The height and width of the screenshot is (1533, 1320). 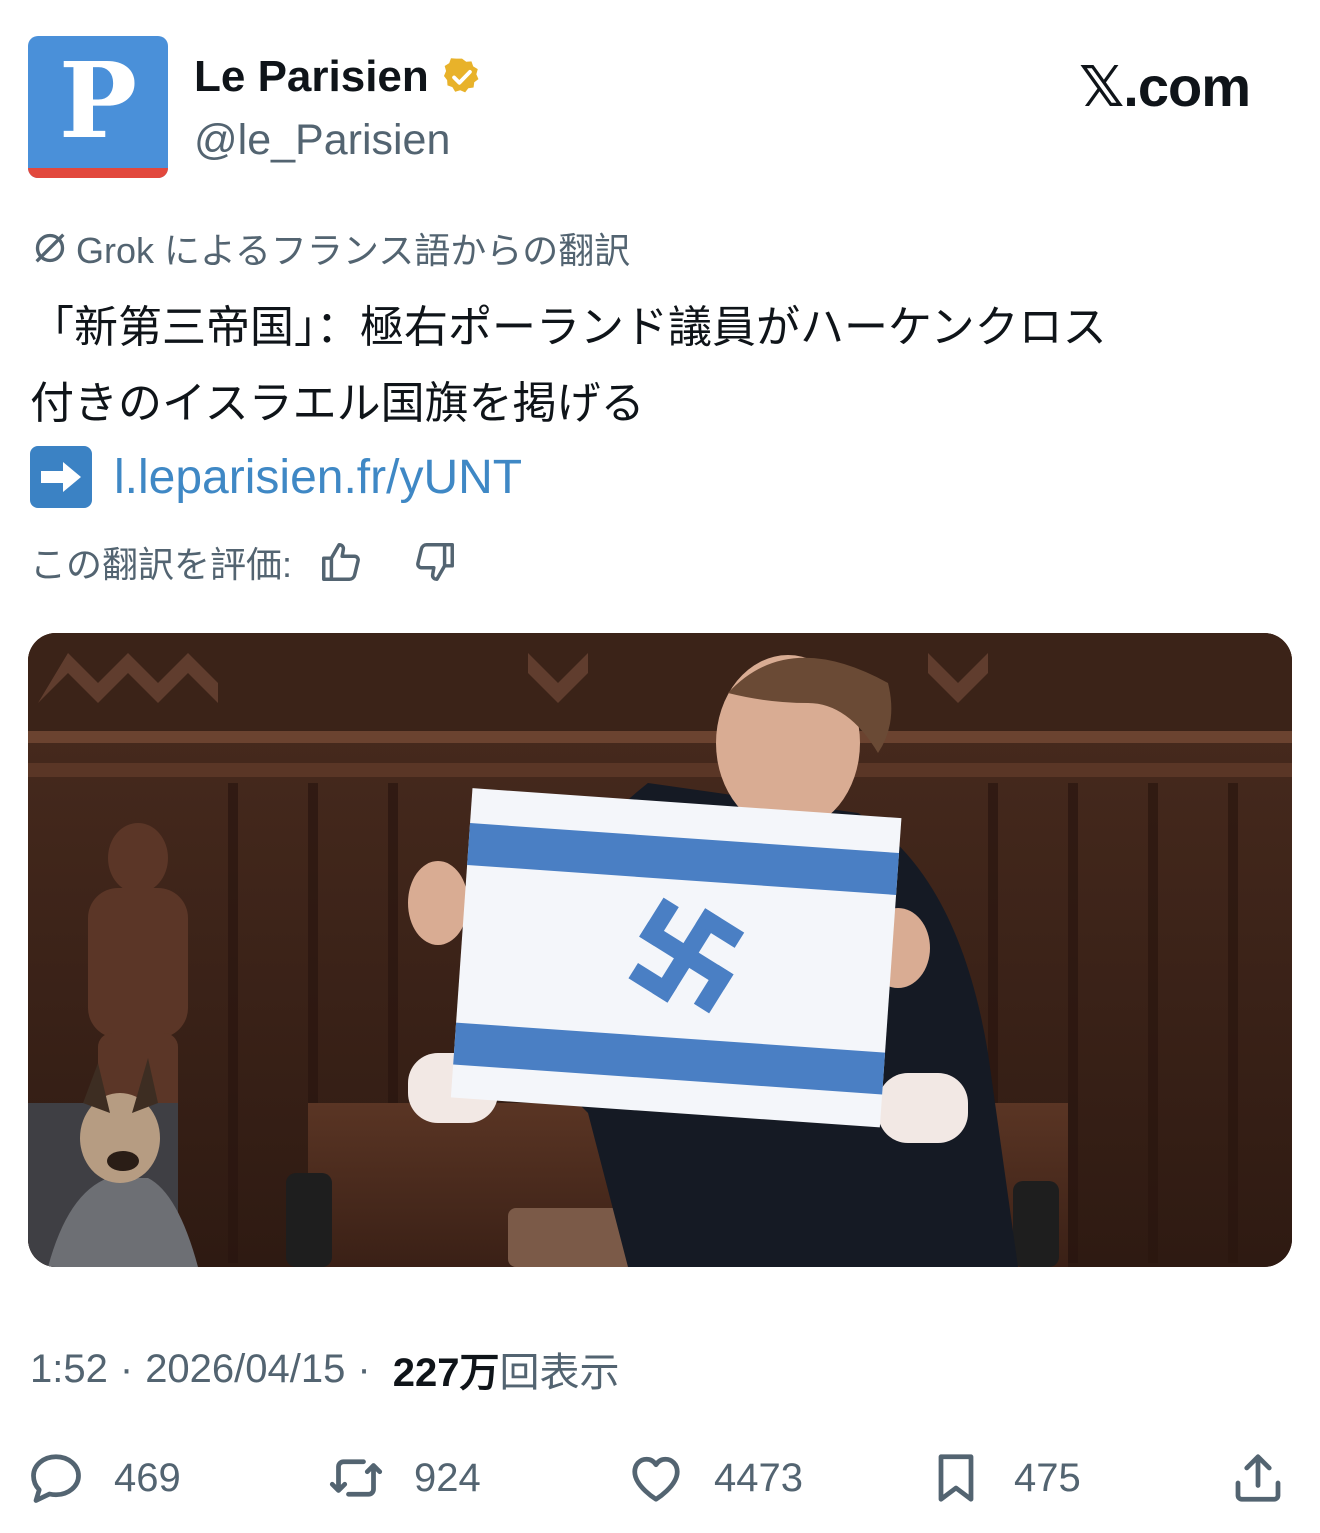 I want to click on like-count: 4473, so click(x=758, y=1477).